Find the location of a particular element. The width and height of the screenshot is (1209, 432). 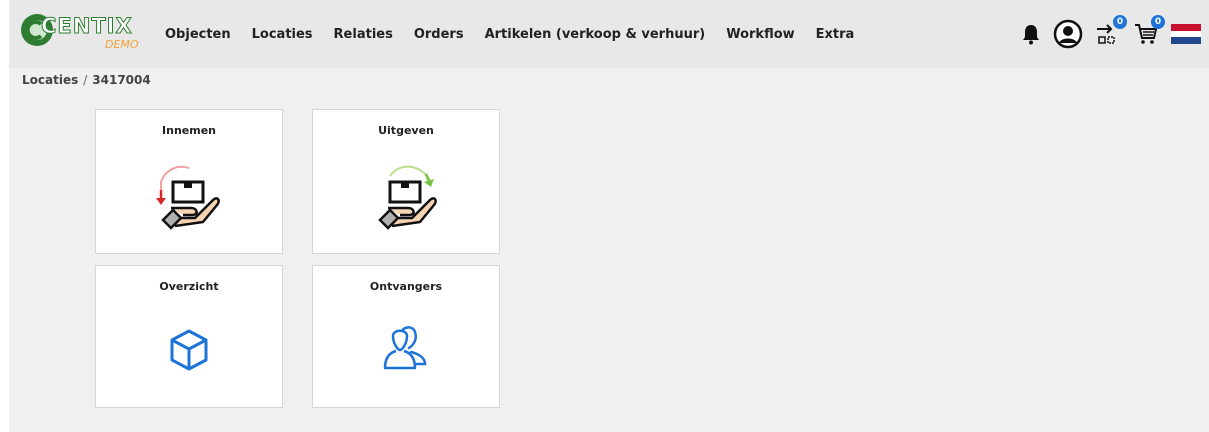

nav-item-locaties: Locaties is located at coordinates (282, 34).